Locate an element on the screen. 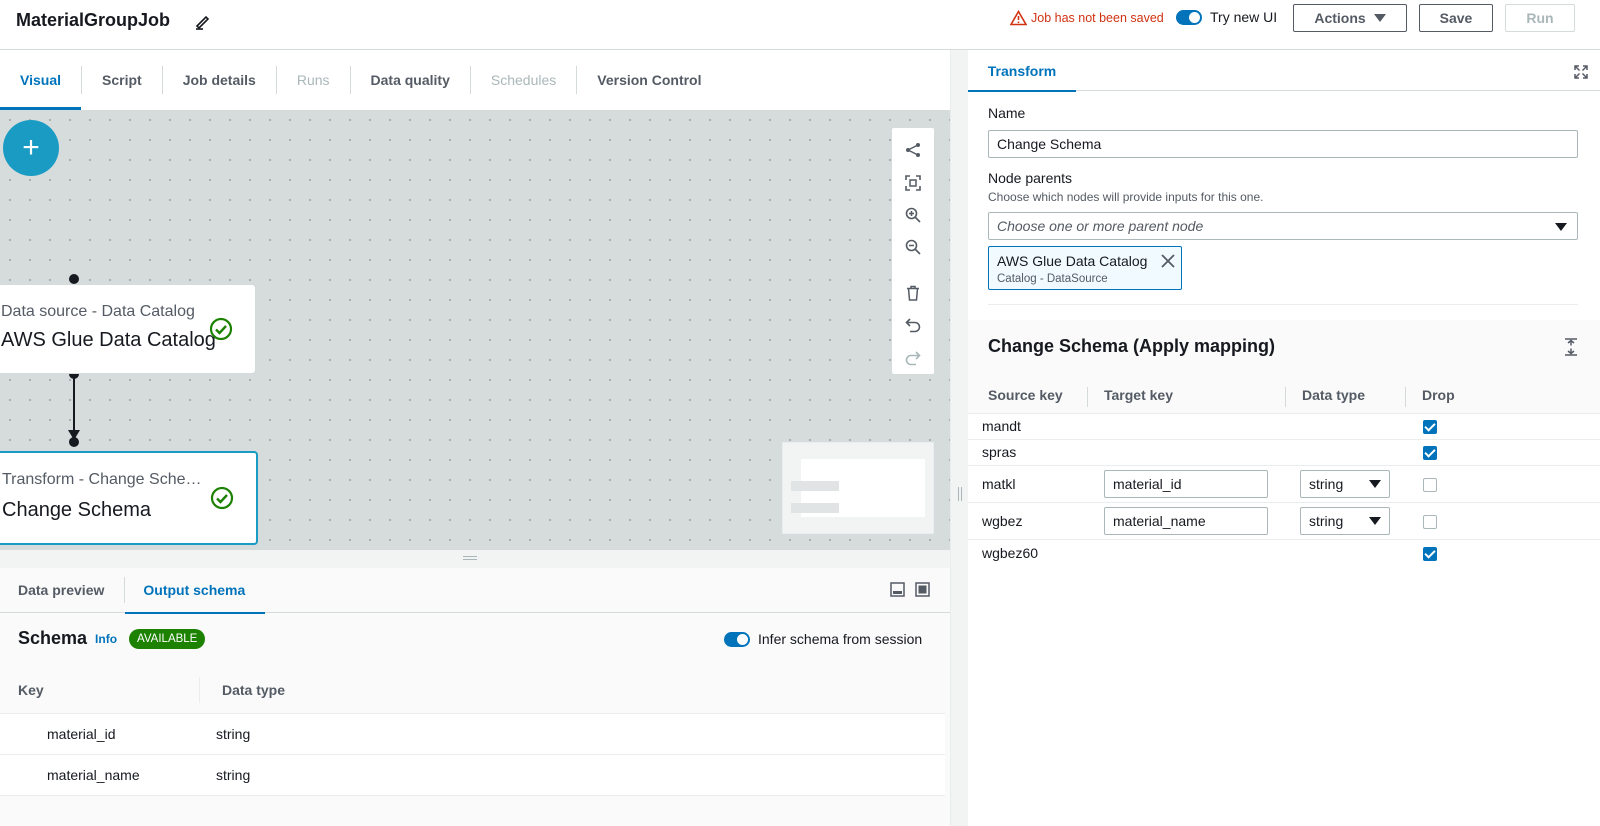 This screenshot has height=826, width=1600. try-new-ui-toggle is located at coordinates (1189, 17).